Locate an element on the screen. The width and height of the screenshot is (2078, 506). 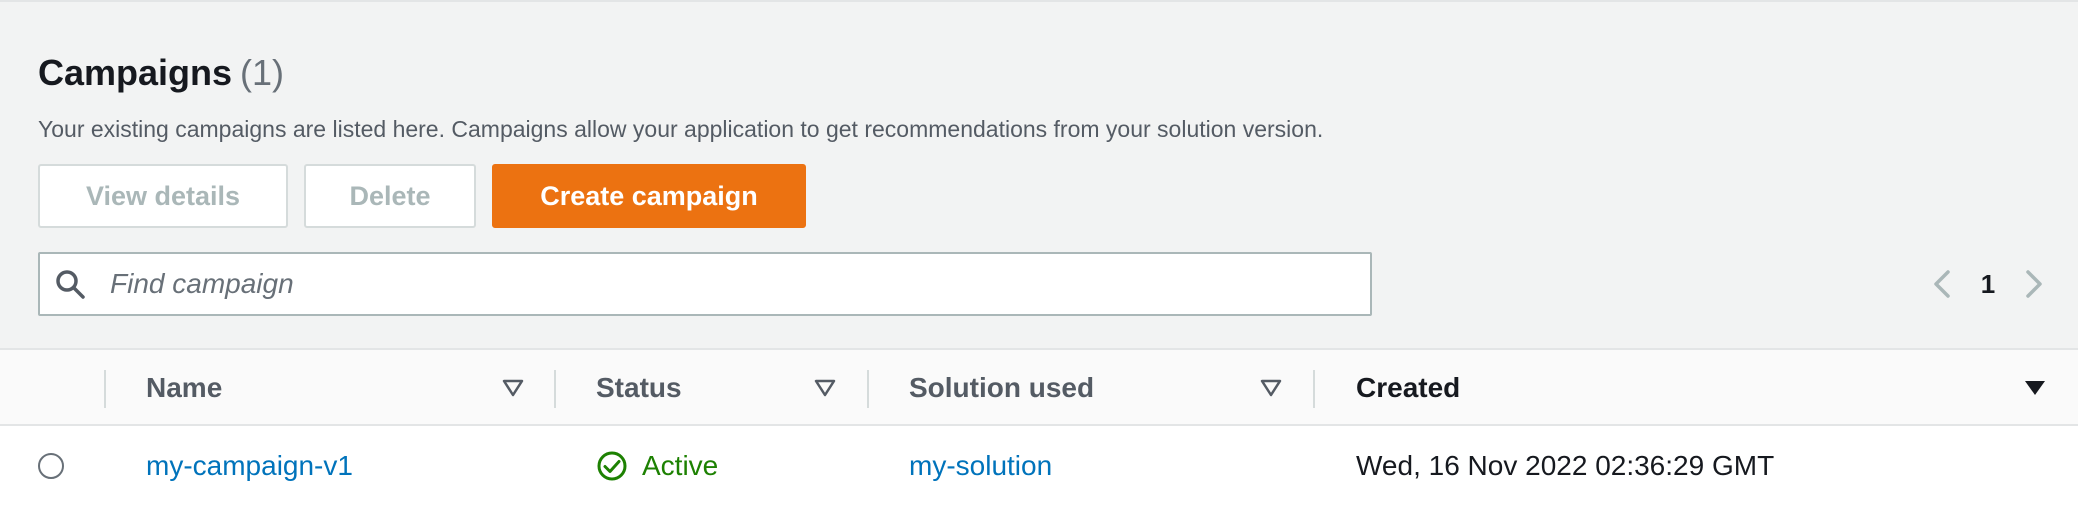
page-title: Campaigns (1) is located at coordinates (161, 73).